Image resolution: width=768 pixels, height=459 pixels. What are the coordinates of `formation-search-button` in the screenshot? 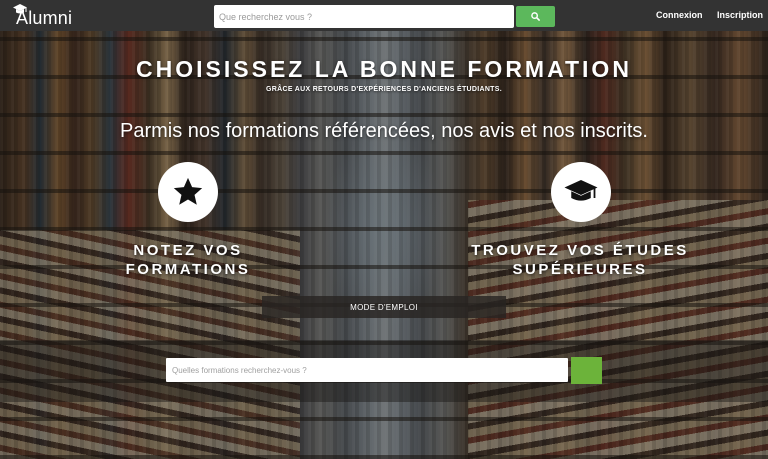 It's located at (586, 370).